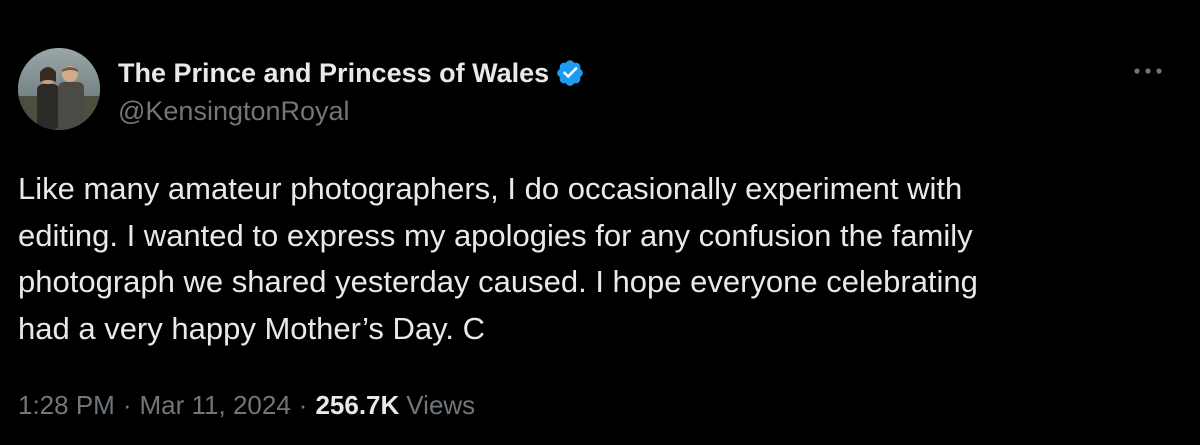 The width and height of the screenshot is (1200, 445). Describe the element at coordinates (357, 405) in the screenshot. I see `views-count: 256.7K` at that location.